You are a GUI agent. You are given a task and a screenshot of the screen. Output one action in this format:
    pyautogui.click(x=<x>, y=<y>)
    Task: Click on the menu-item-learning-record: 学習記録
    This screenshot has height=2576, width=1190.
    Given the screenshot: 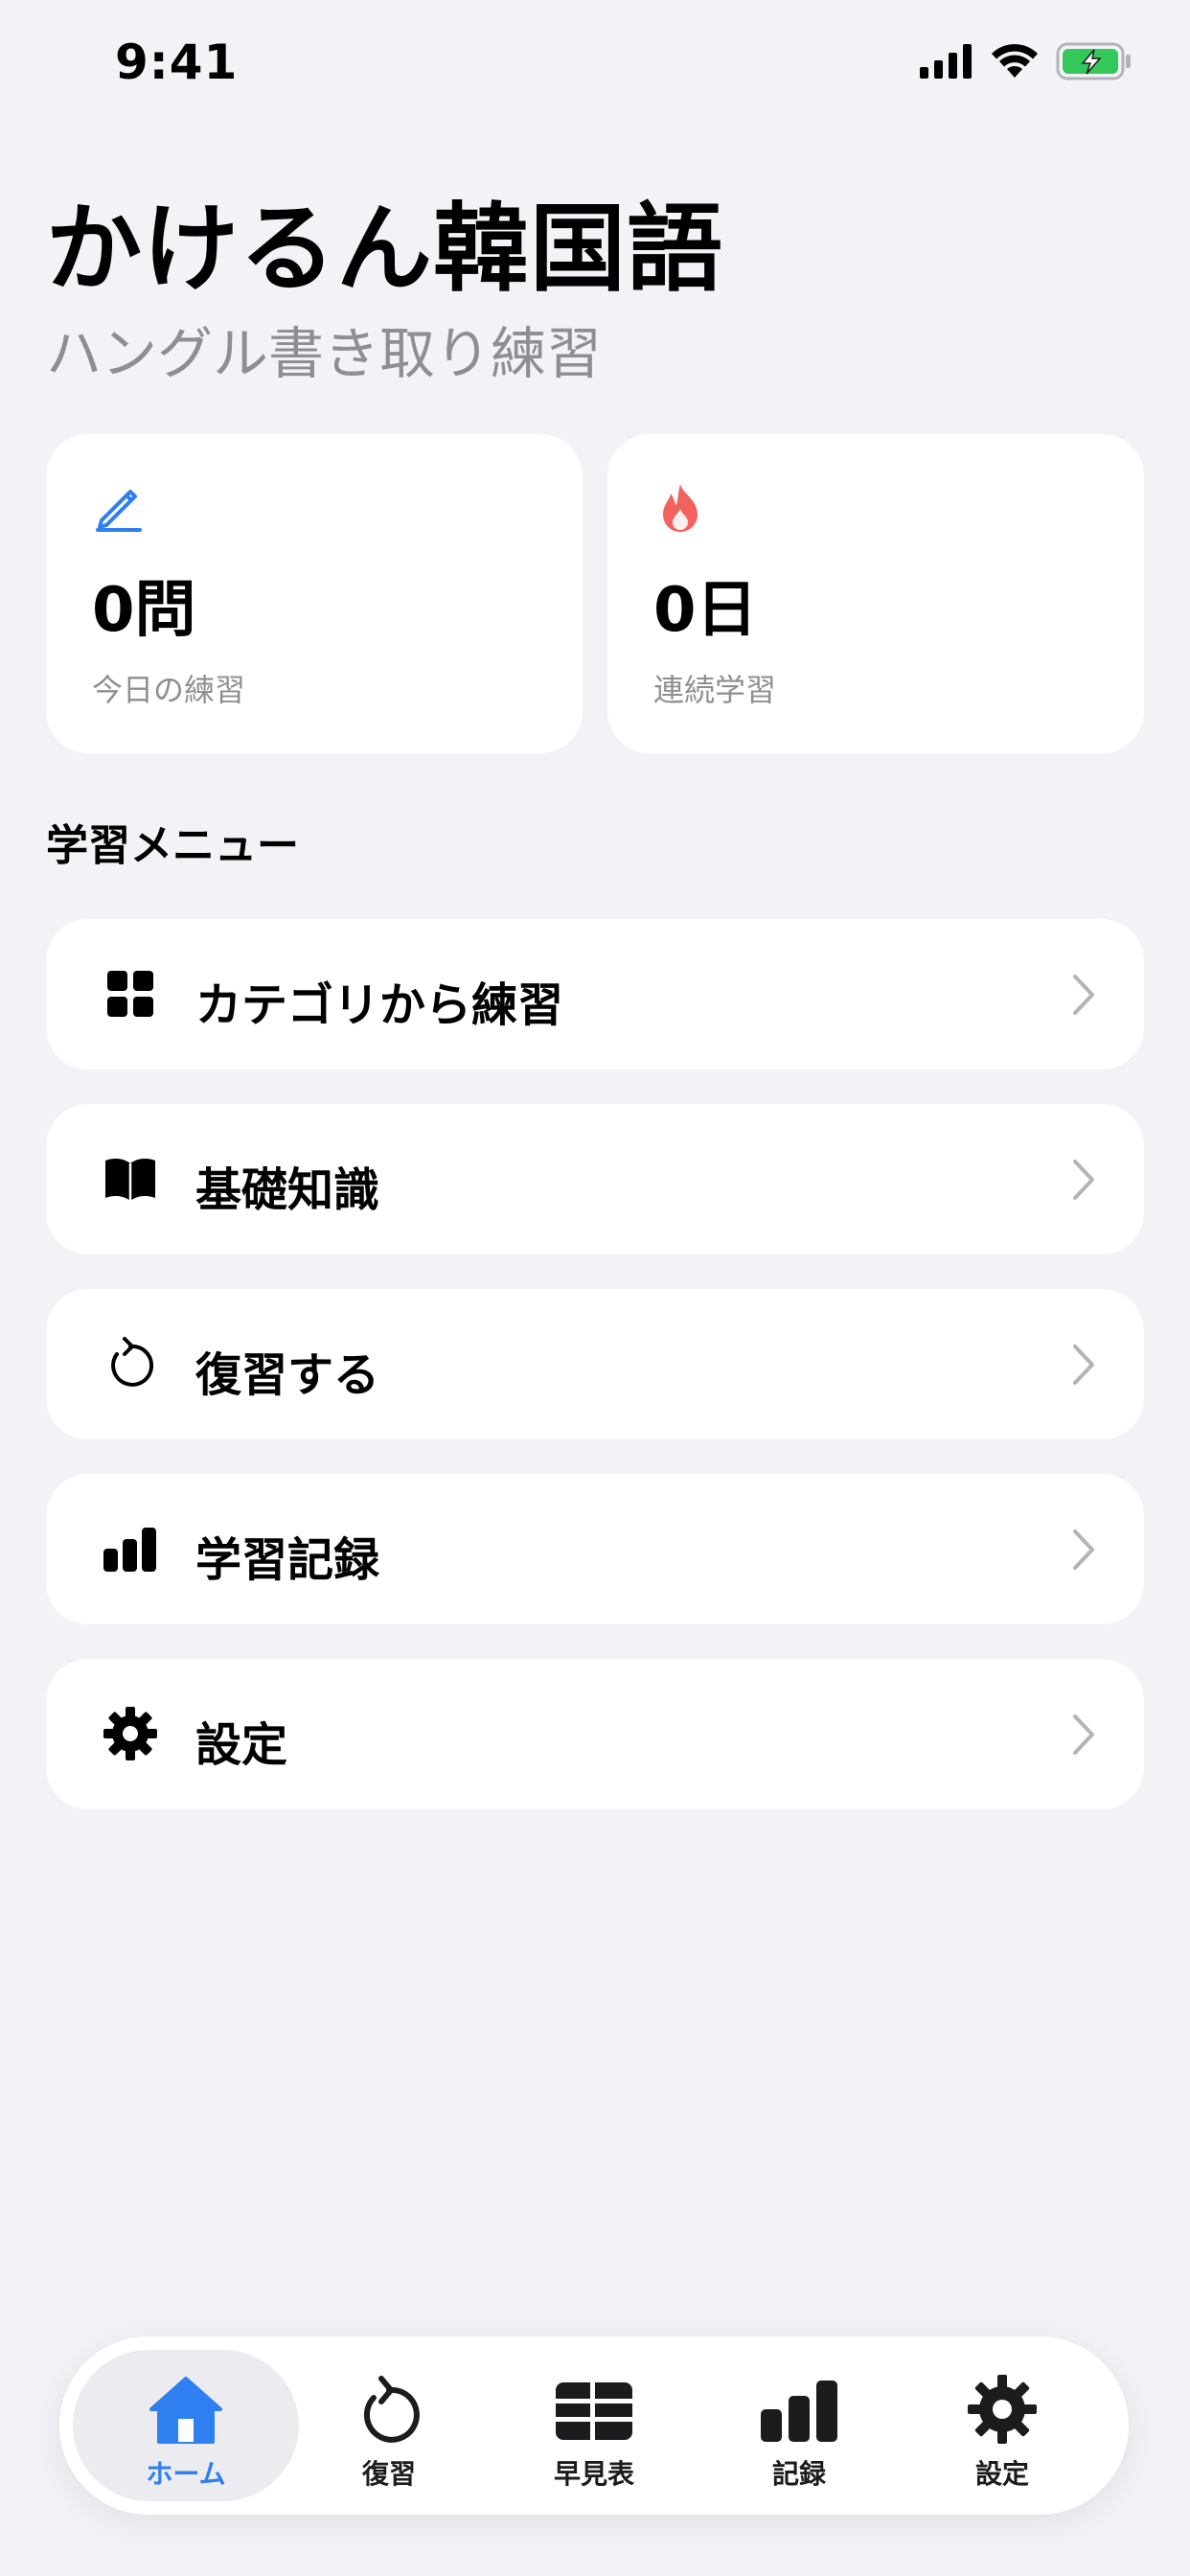 What is the action you would take?
    pyautogui.click(x=595, y=1549)
    